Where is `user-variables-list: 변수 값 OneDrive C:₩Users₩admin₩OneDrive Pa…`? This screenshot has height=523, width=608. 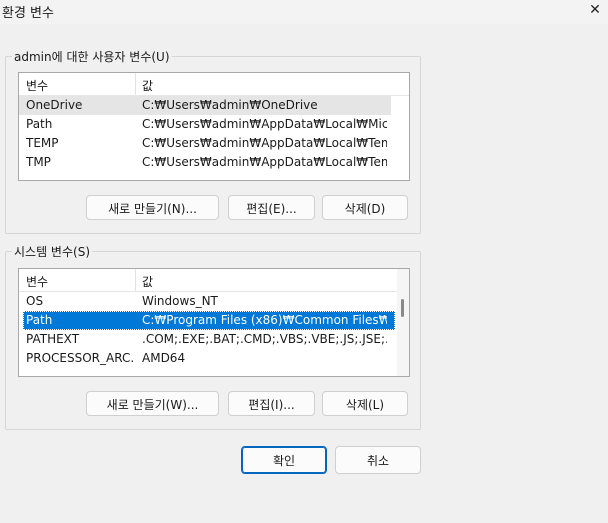
user-variables-list: 변수 값 OneDrive C:₩Users₩admin₩OneDrive Pa… is located at coordinates (214, 126).